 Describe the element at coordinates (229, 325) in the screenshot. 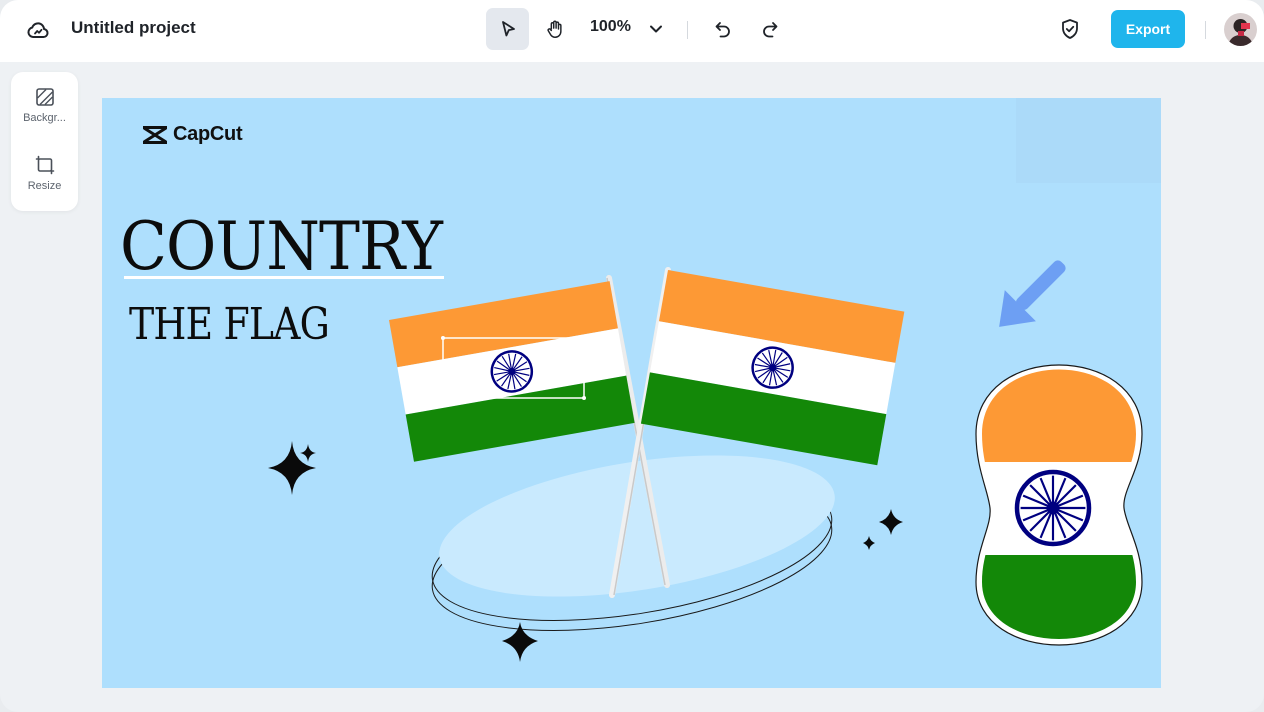

I see `subline-text: THE FLAG` at that location.